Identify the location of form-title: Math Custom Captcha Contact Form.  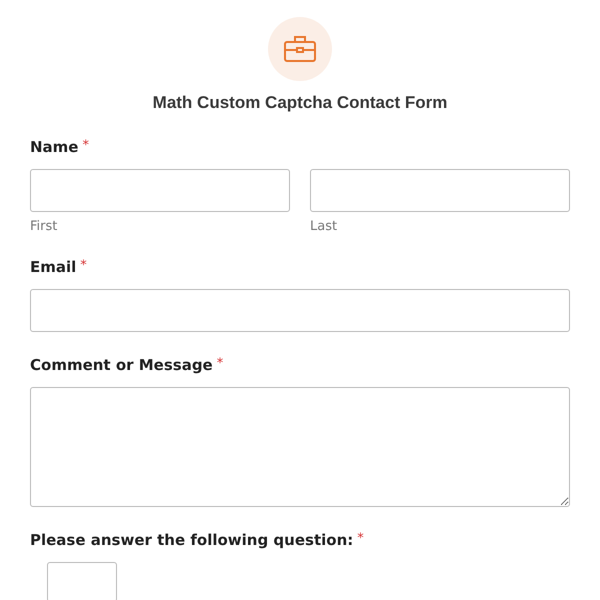
(300, 103).